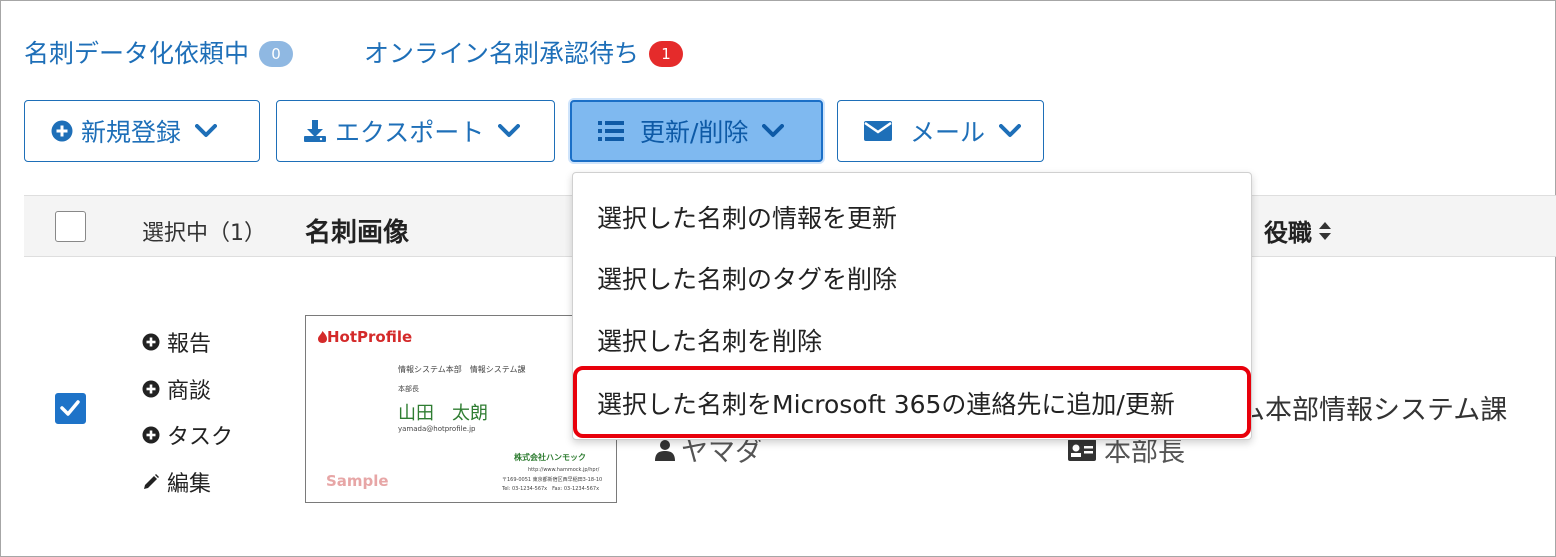  What do you see at coordinates (550, 457) in the screenshot?
I see `card-company: 株式会社ハンモック` at bounding box center [550, 457].